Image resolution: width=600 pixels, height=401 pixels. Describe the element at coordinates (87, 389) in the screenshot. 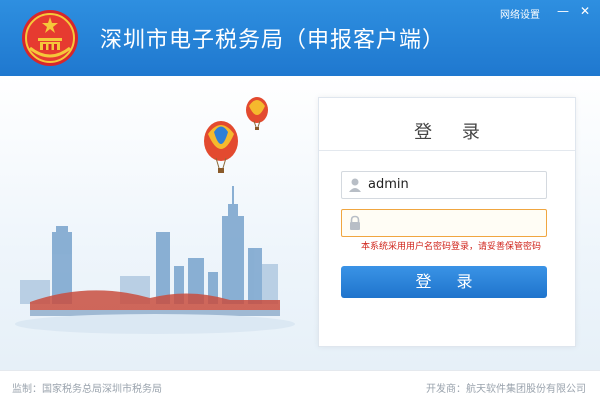

I see `supervisor-text: 监制：国家税务总局深圳市税务局` at that location.